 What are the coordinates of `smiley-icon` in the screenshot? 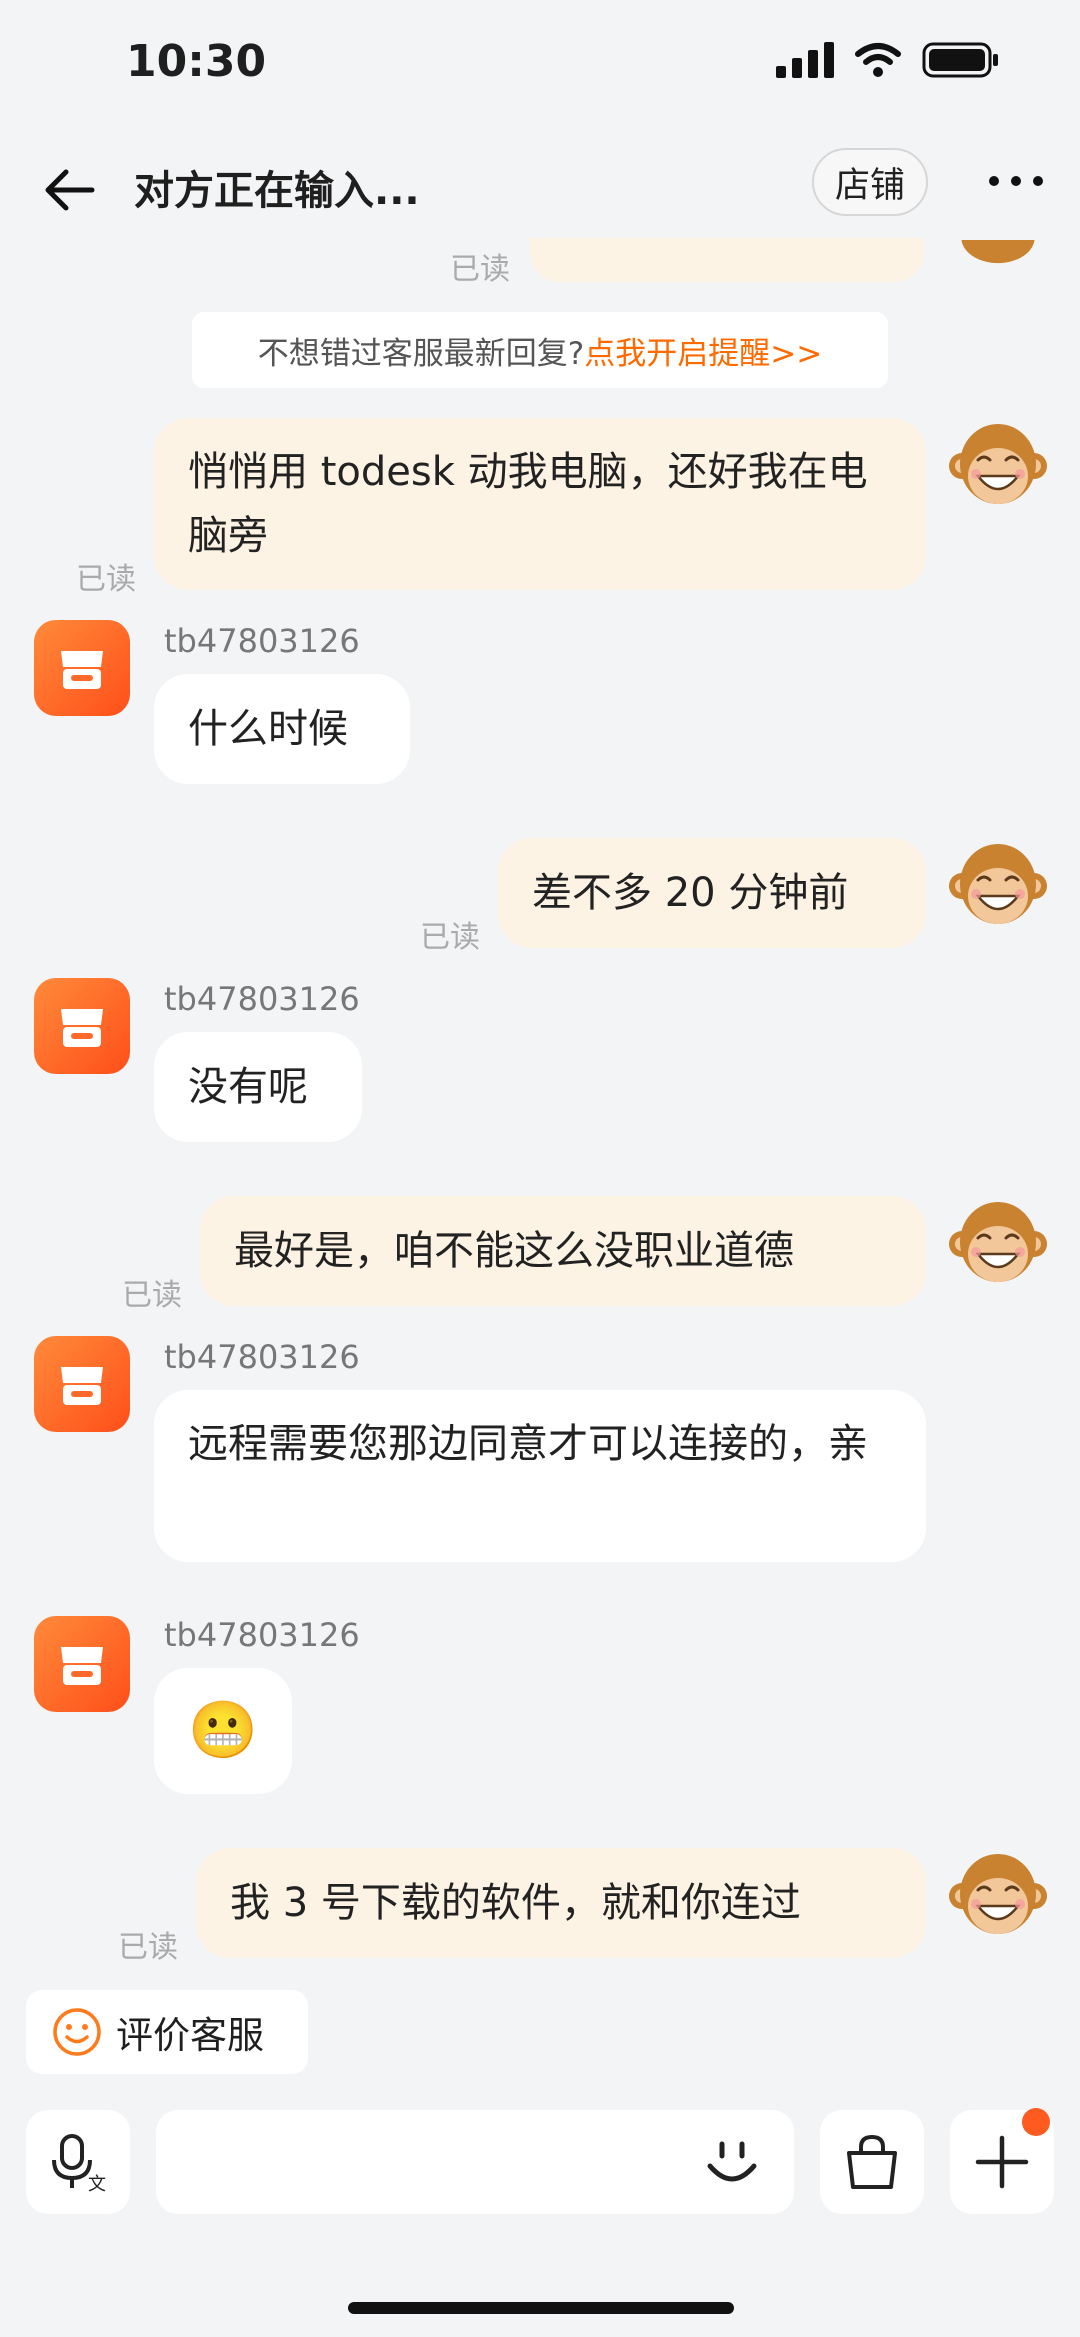 It's located at (77, 2032).